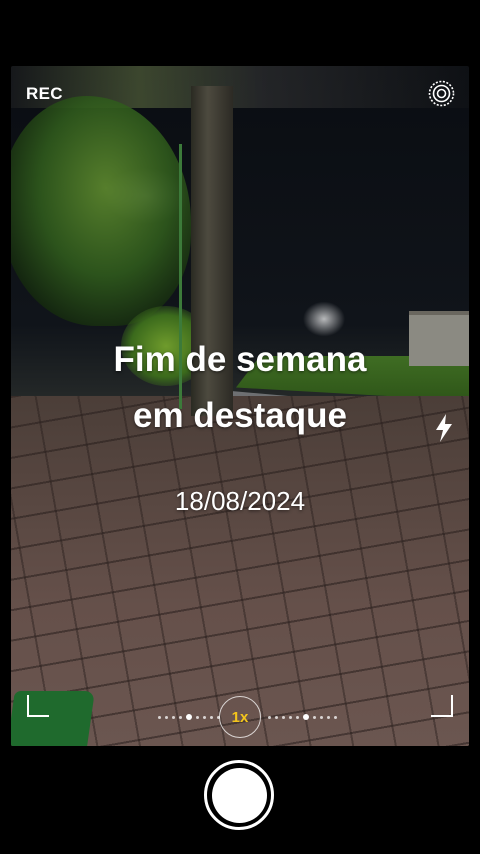 The width and height of the screenshot is (480, 854). I want to click on flash-icon, so click(444, 428).